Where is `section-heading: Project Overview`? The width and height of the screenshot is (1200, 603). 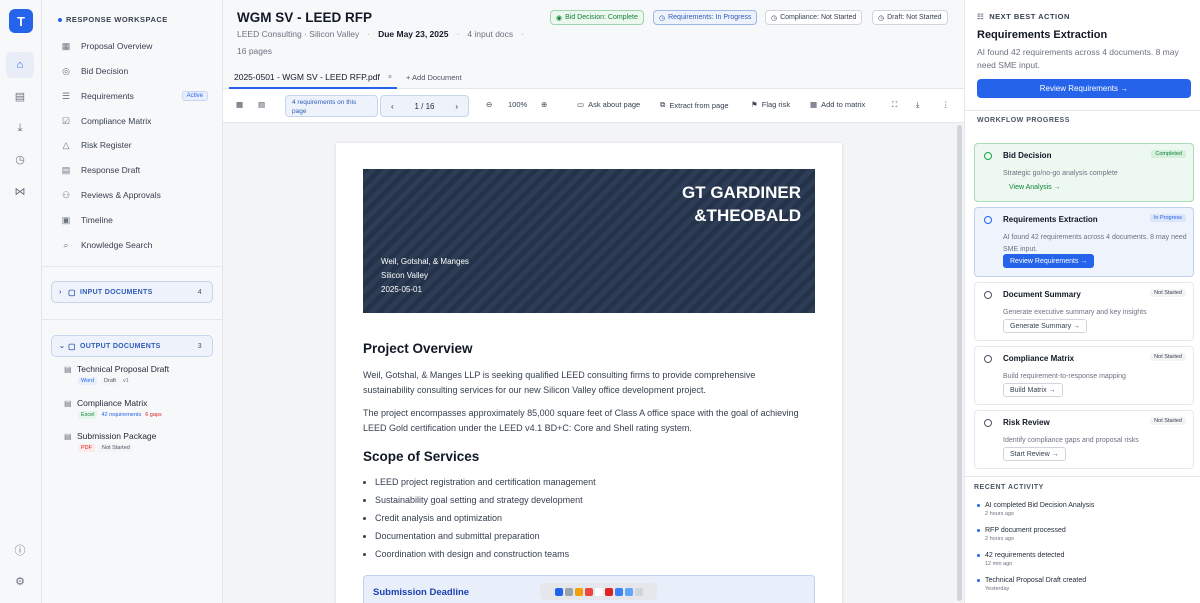 section-heading: Project Overview is located at coordinates (418, 348).